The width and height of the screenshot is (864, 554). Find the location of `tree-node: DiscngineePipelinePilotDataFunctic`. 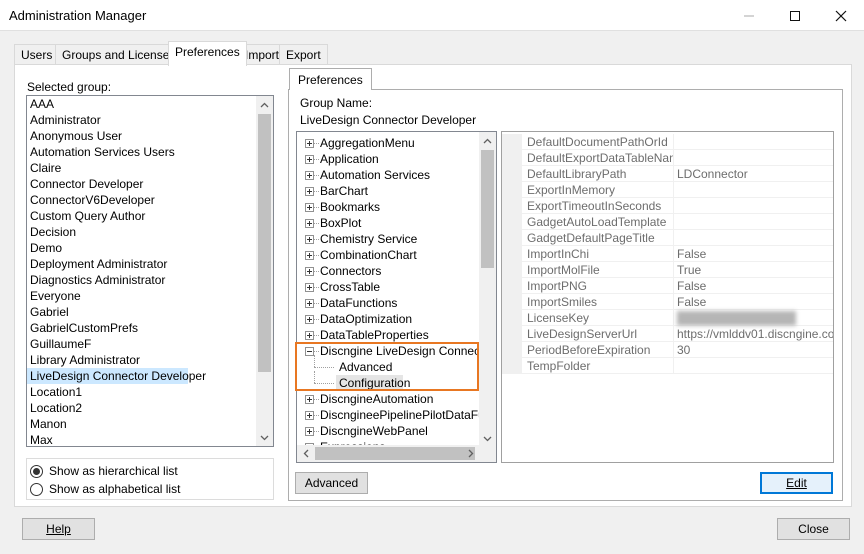

tree-node: DiscngineePipelinePilotDataFunctic is located at coordinates (396, 415).